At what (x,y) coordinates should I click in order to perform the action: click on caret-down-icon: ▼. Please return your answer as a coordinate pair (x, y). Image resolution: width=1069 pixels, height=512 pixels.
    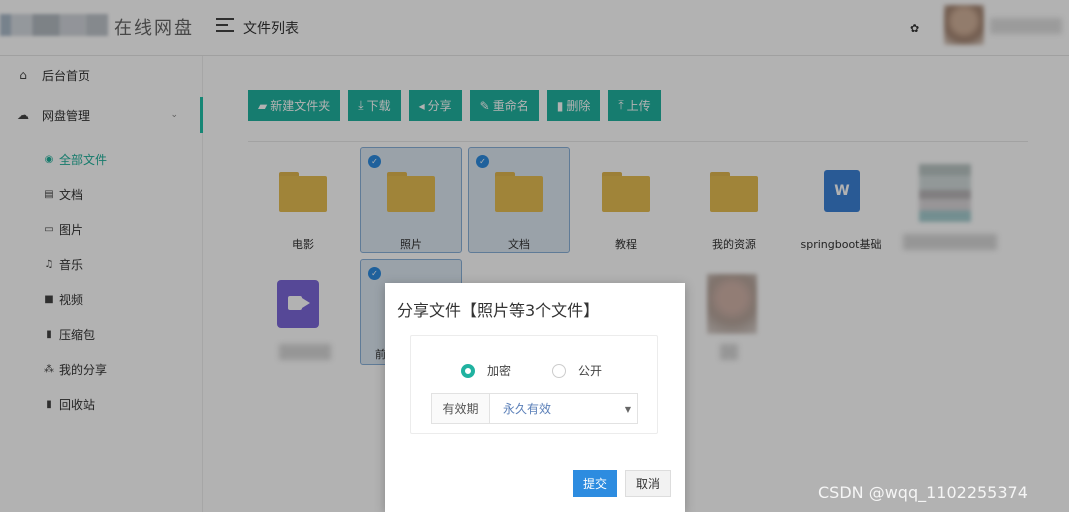
    Looking at the image, I should click on (627, 409).